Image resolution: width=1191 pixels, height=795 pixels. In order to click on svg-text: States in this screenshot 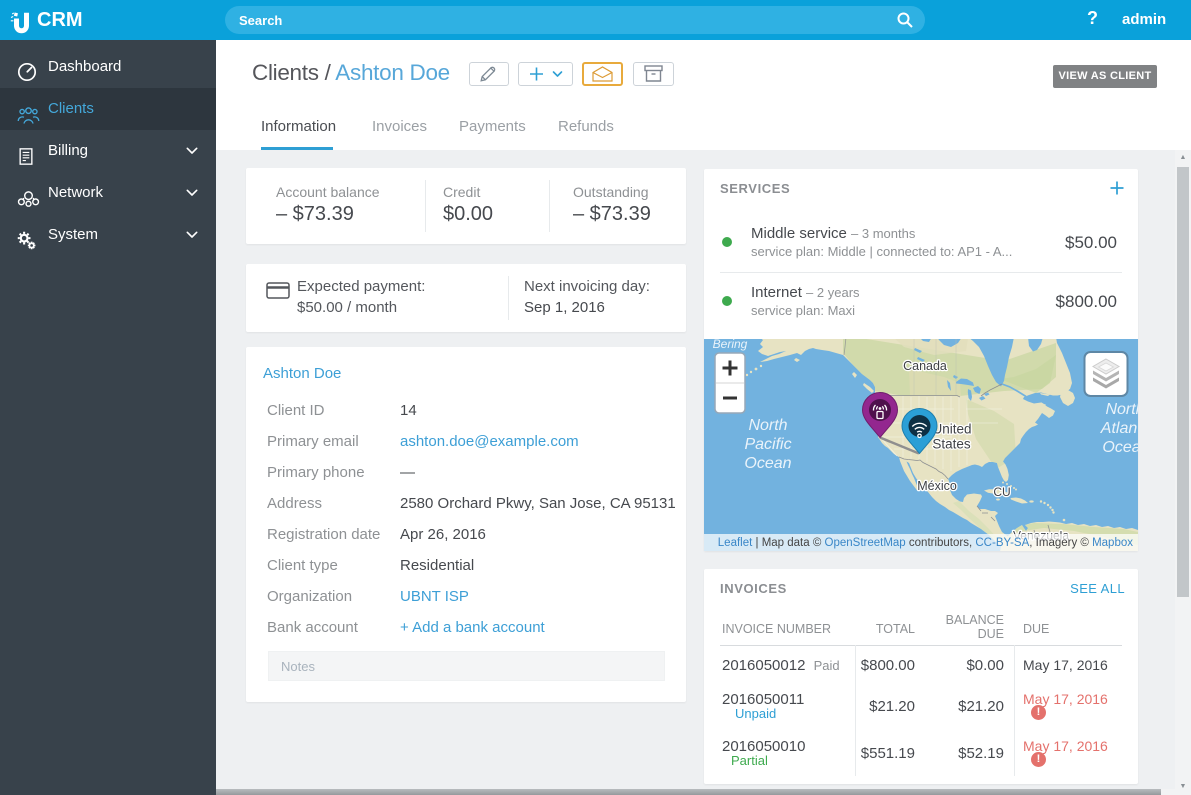, I will do `click(951, 444)`.